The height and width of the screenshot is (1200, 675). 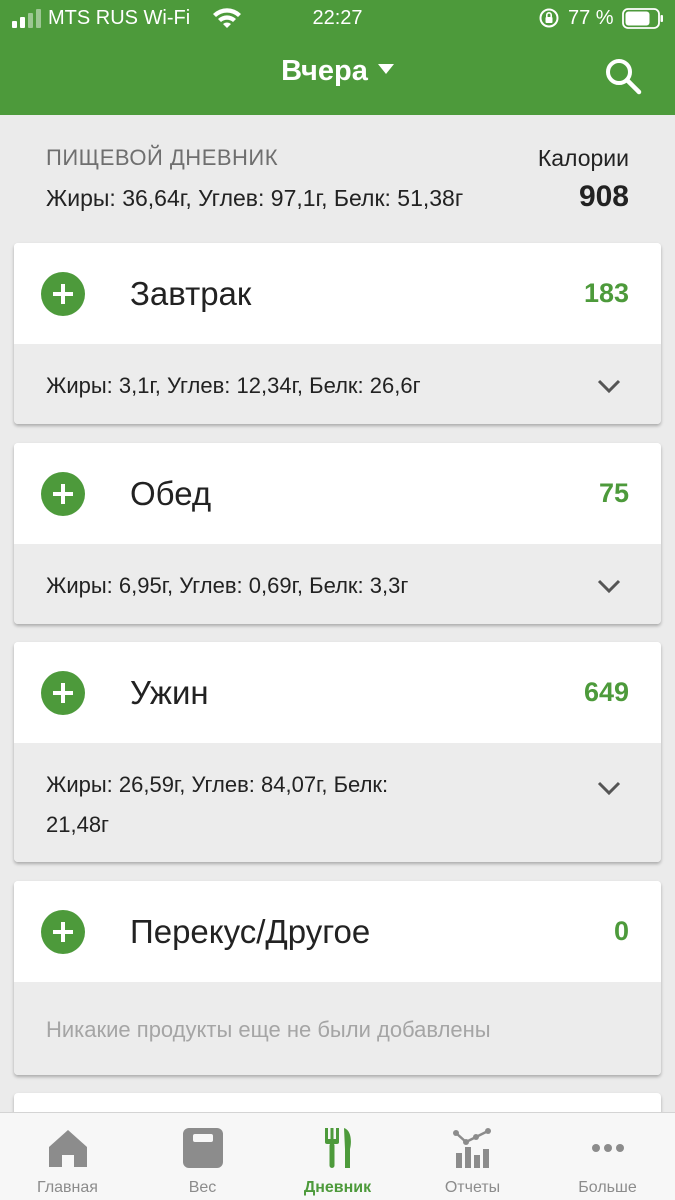 I want to click on meal-name: Ужин, so click(x=169, y=692).